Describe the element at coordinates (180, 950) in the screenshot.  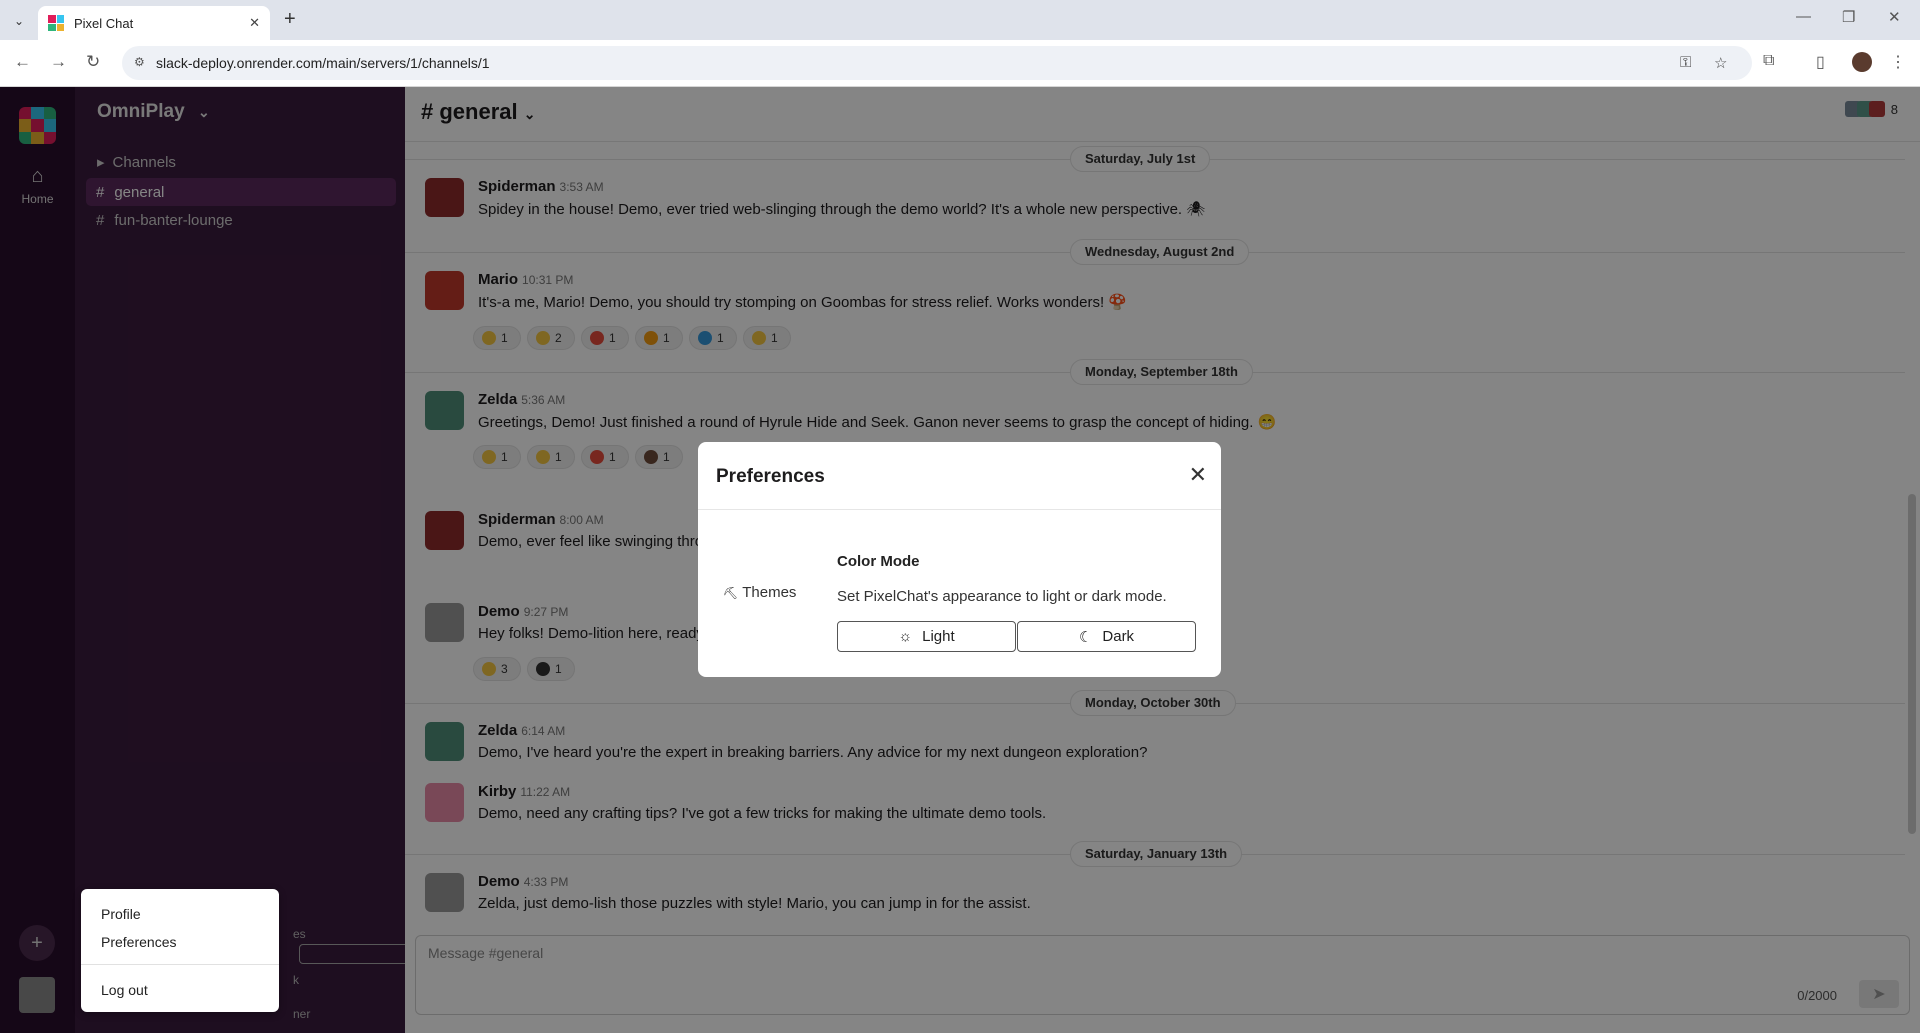
I see `user-menu: Profile Preferences Log out` at that location.